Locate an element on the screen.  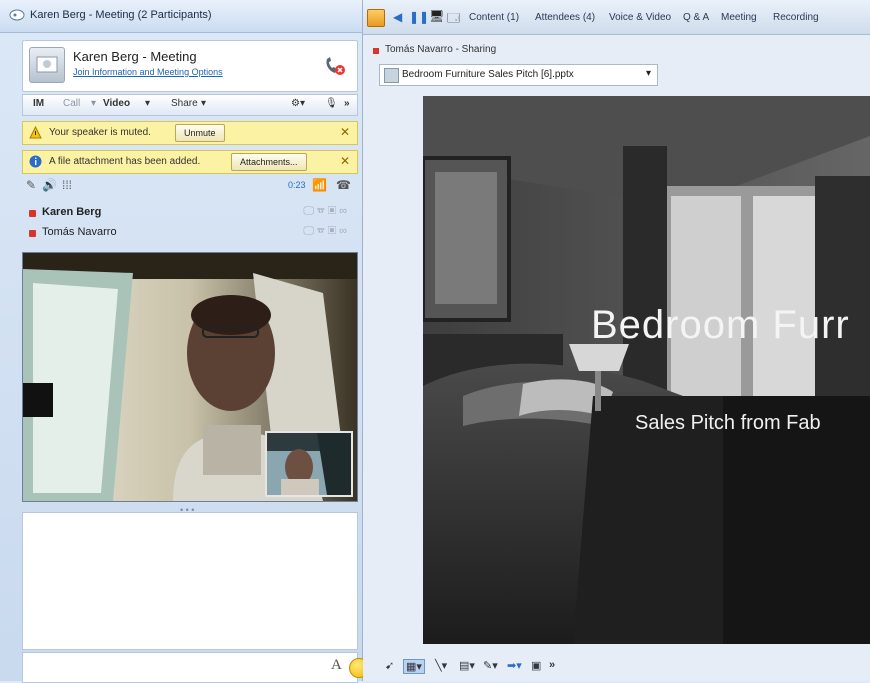
pen-tool-icon: ✎▾ is located at coordinates (490, 665).